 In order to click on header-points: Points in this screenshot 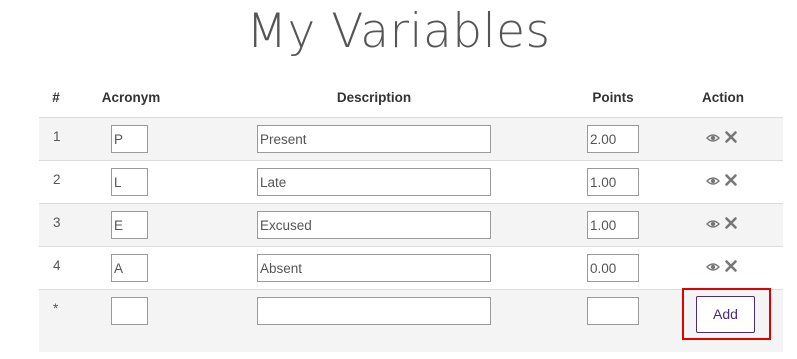, I will do `click(613, 97)`.